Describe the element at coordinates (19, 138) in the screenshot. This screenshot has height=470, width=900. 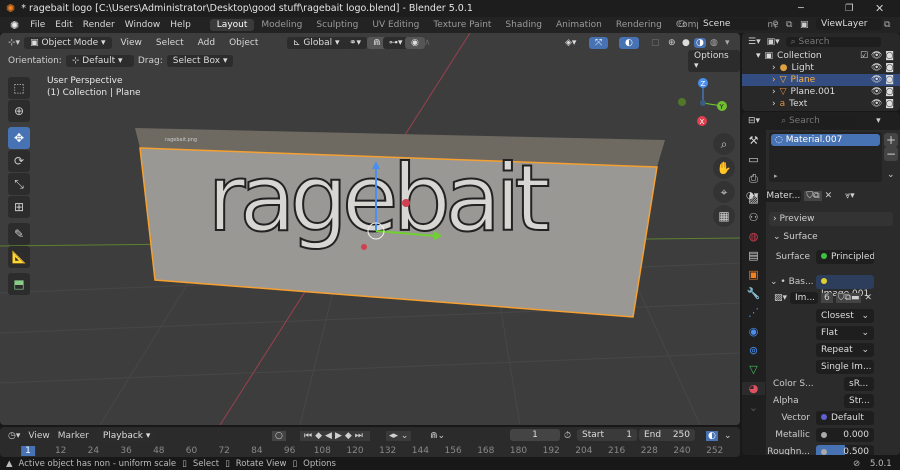
I see `move-tool-icon: ✥` at that location.